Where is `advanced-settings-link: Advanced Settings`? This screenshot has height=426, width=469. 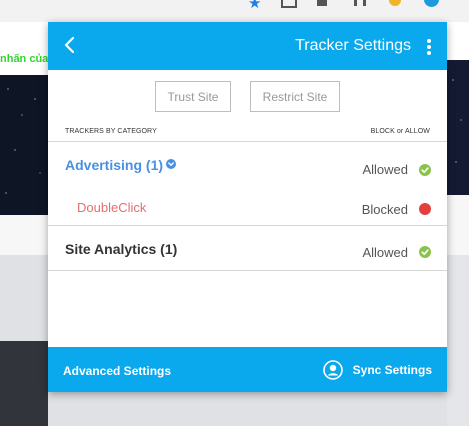
advanced-settings-link: Advanced Settings is located at coordinates (117, 371).